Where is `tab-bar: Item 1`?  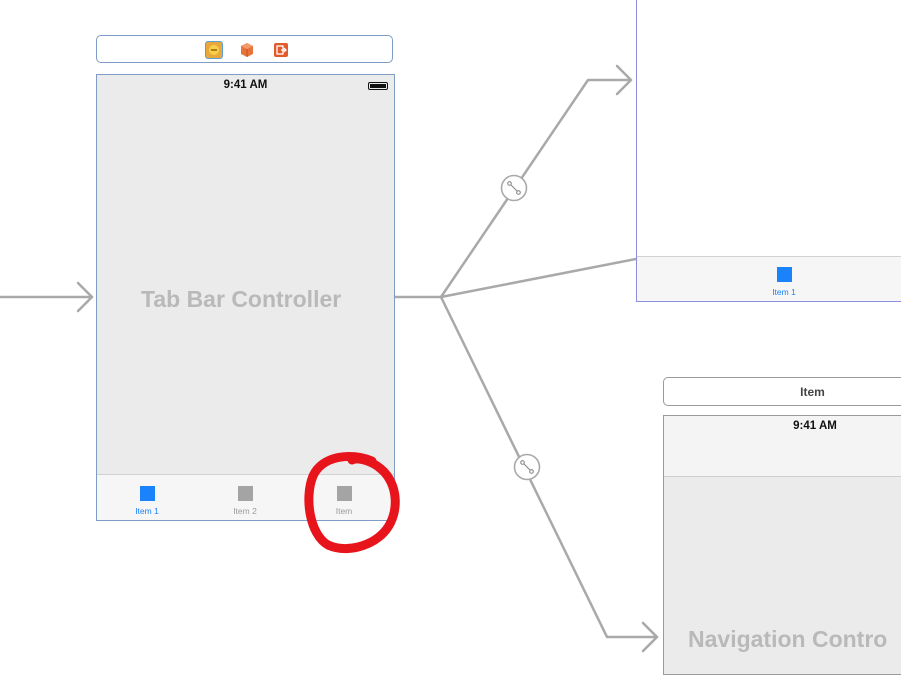
tab-bar: Item 1 is located at coordinates (769, 278).